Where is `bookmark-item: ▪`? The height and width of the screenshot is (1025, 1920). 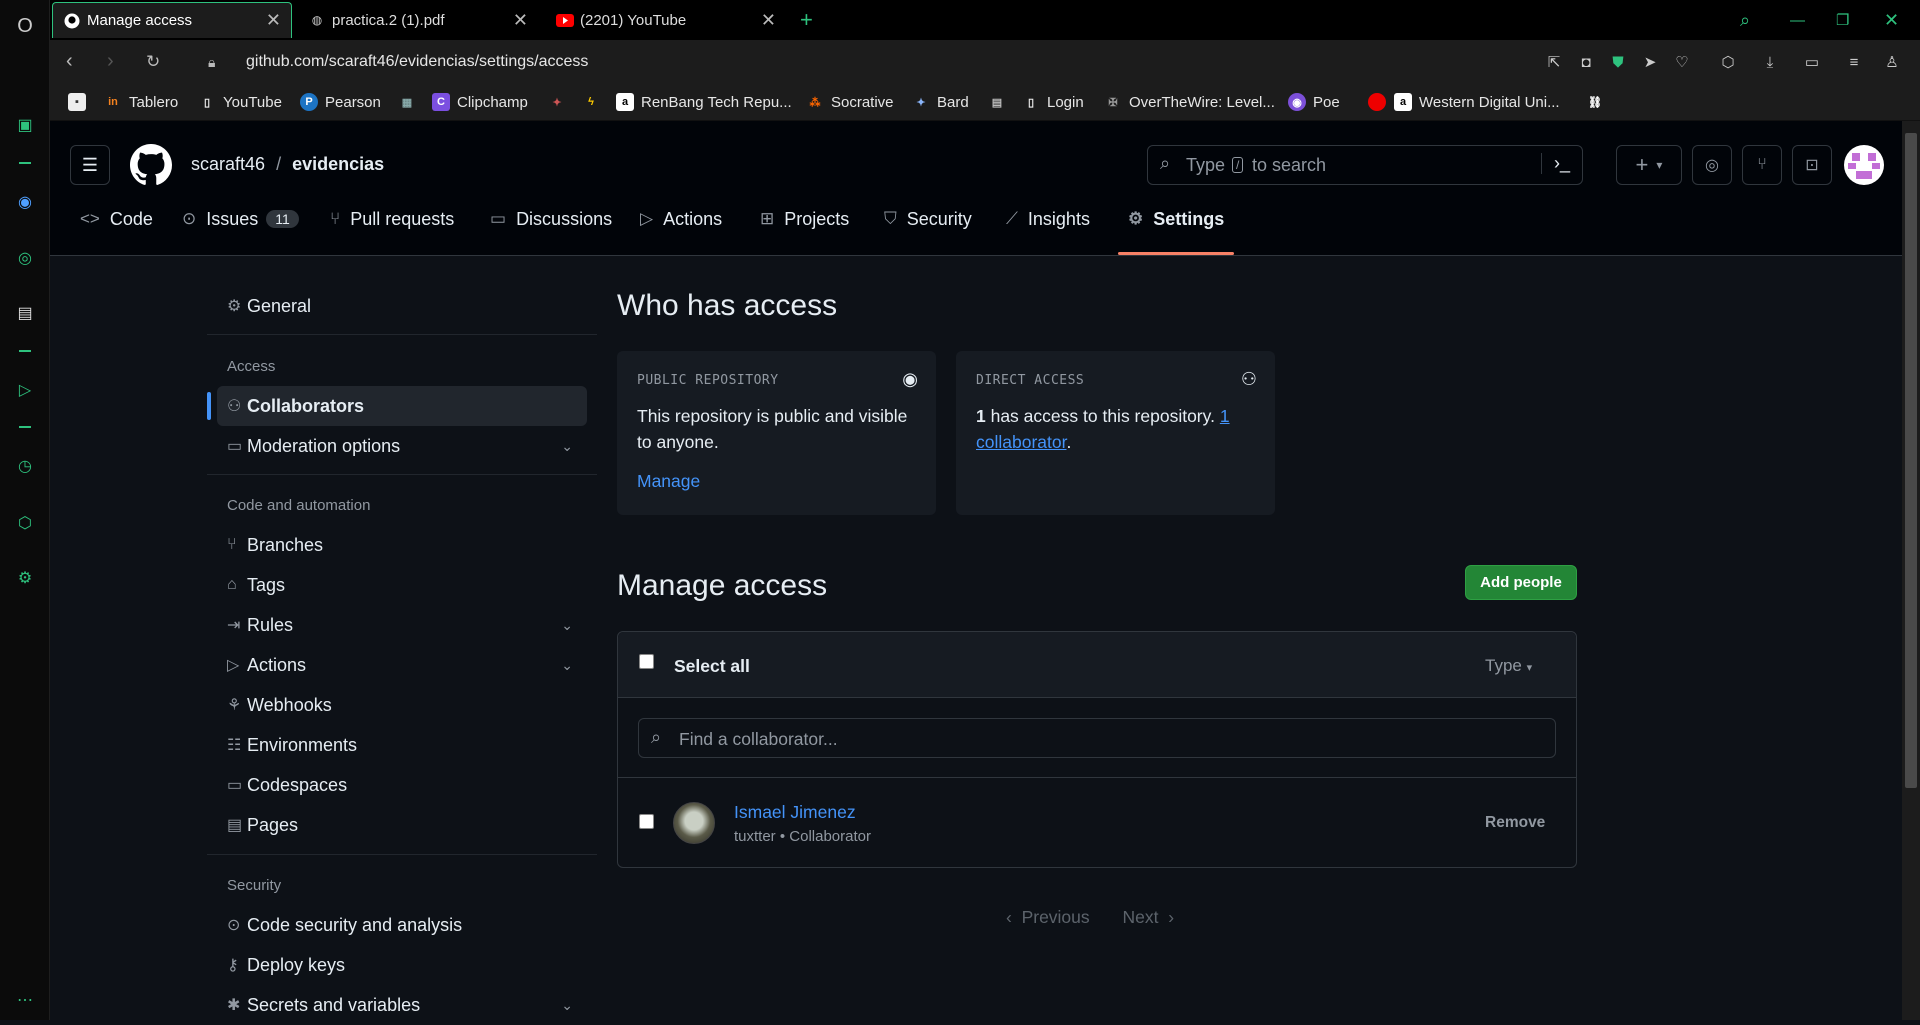
bookmark-item: ▪ is located at coordinates (80, 102).